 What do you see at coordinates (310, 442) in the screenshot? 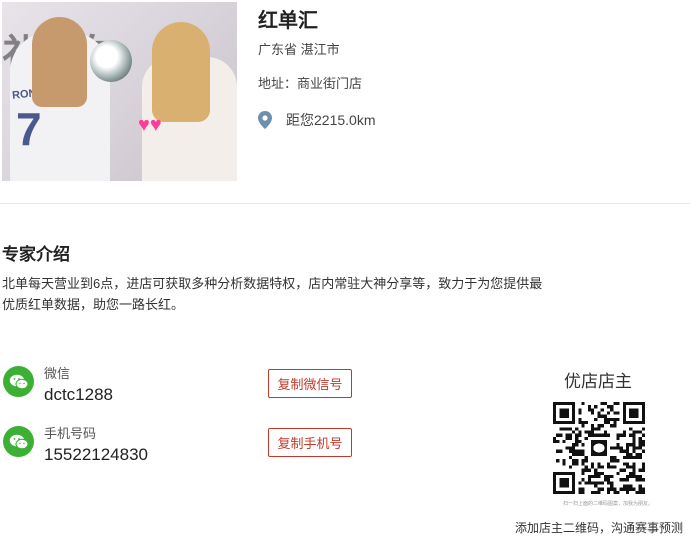
I see `copy-phone-button: 复制手机号` at bounding box center [310, 442].